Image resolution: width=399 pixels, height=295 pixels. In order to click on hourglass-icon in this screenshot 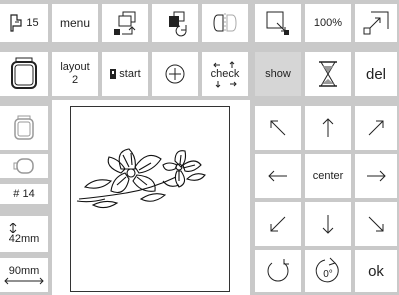, I will do `click(328, 74)`.